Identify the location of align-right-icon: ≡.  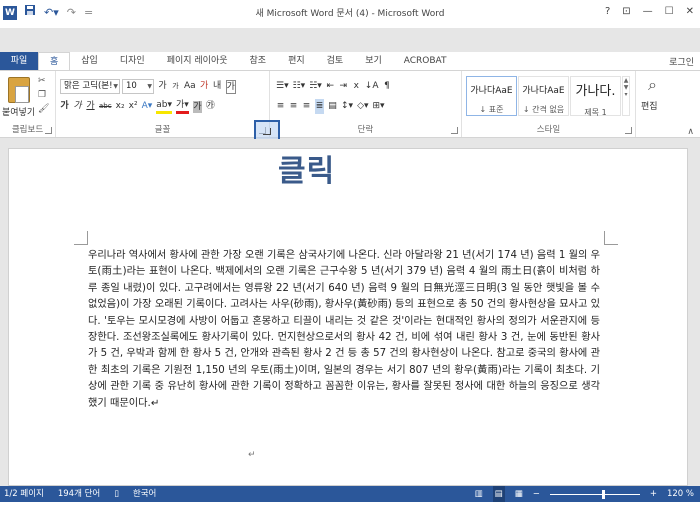
(306, 106).